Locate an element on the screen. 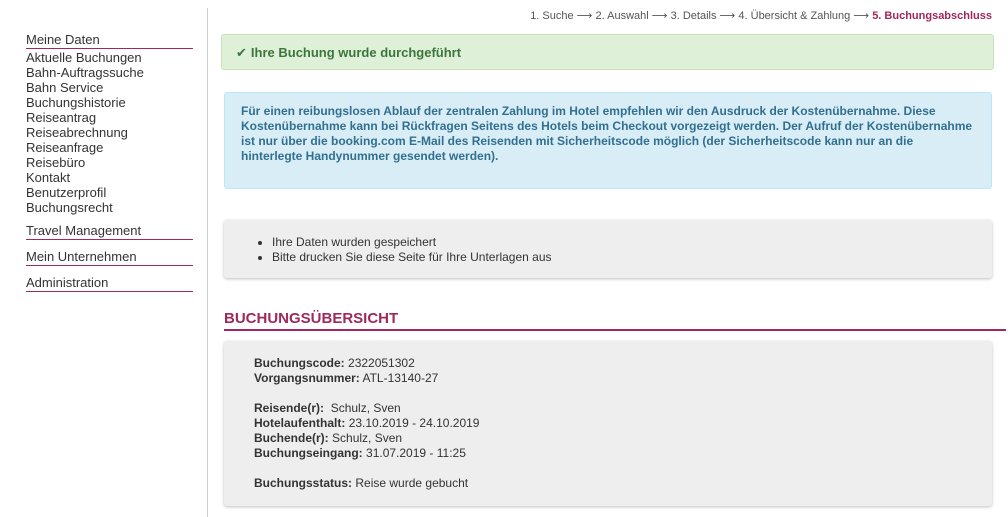 Image resolution: width=1008 pixels, height=517 pixels. step-suche: 1. Suche is located at coordinates (552, 16).